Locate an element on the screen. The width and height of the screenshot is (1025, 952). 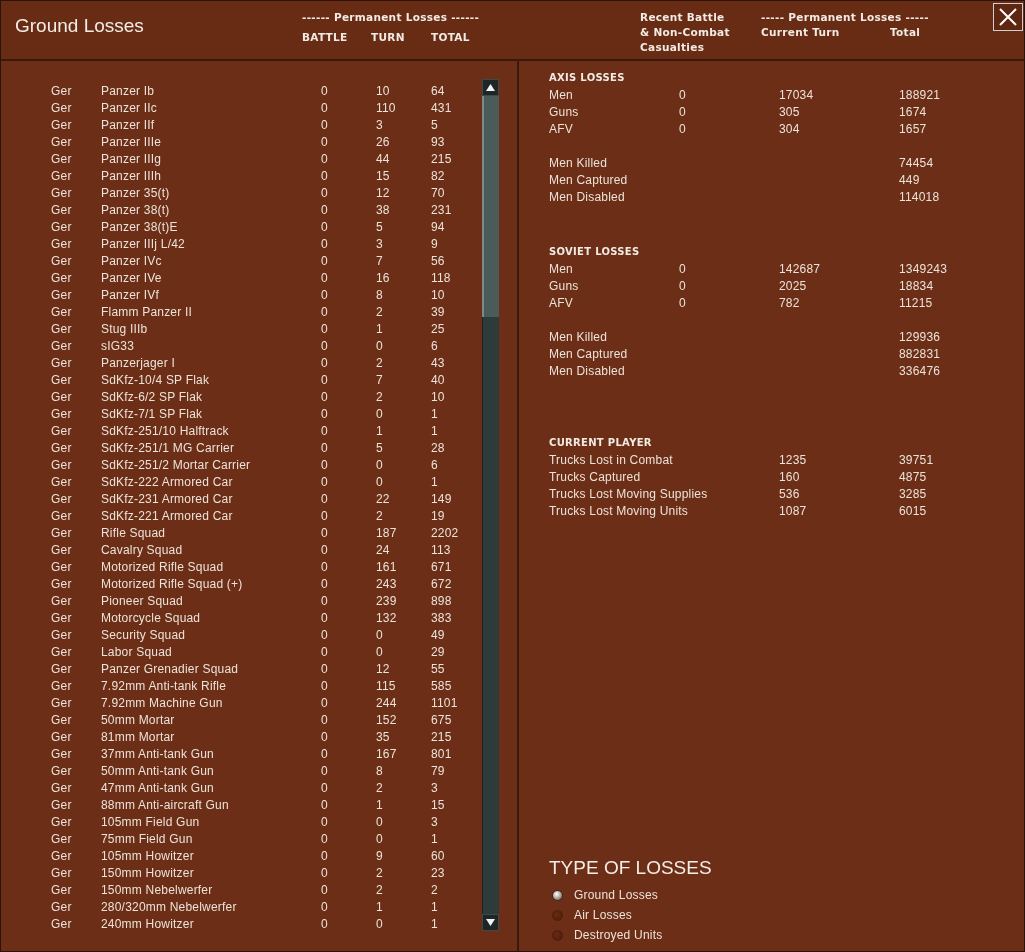
total-loss-cell: 60 is located at coordinates (438, 856).